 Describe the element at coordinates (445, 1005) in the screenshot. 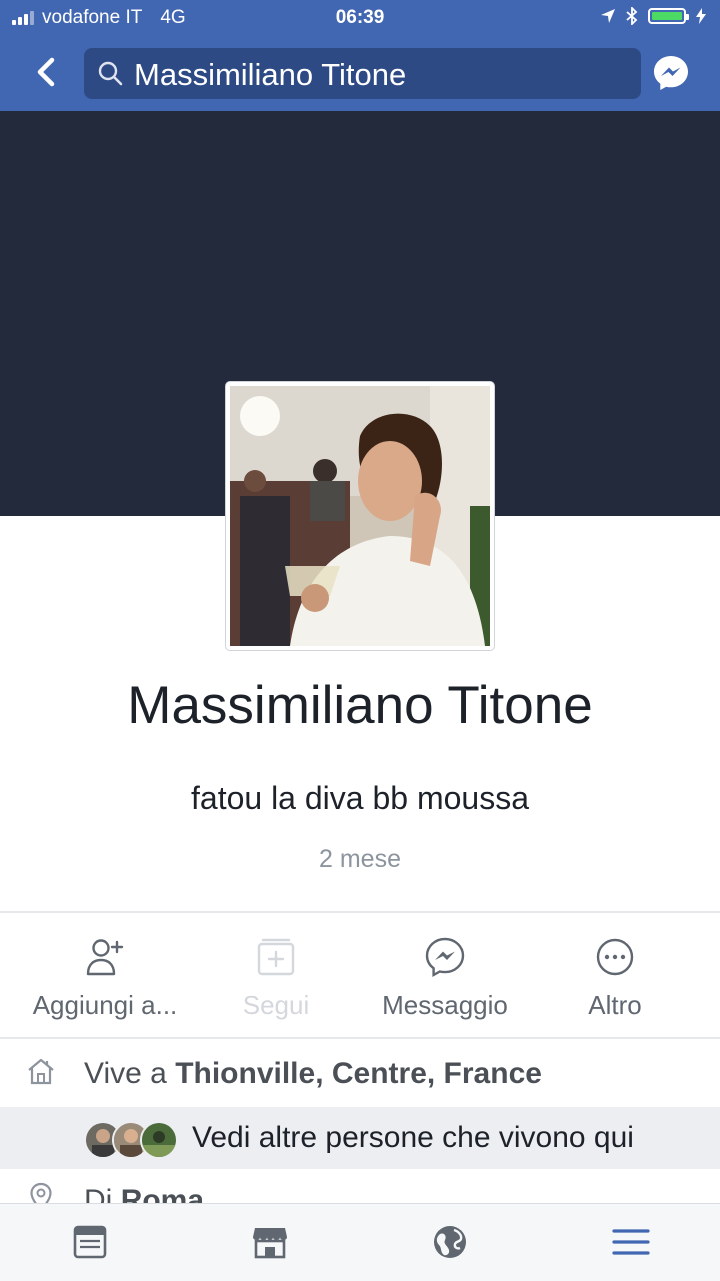

I see `message-label: Messaggio` at that location.